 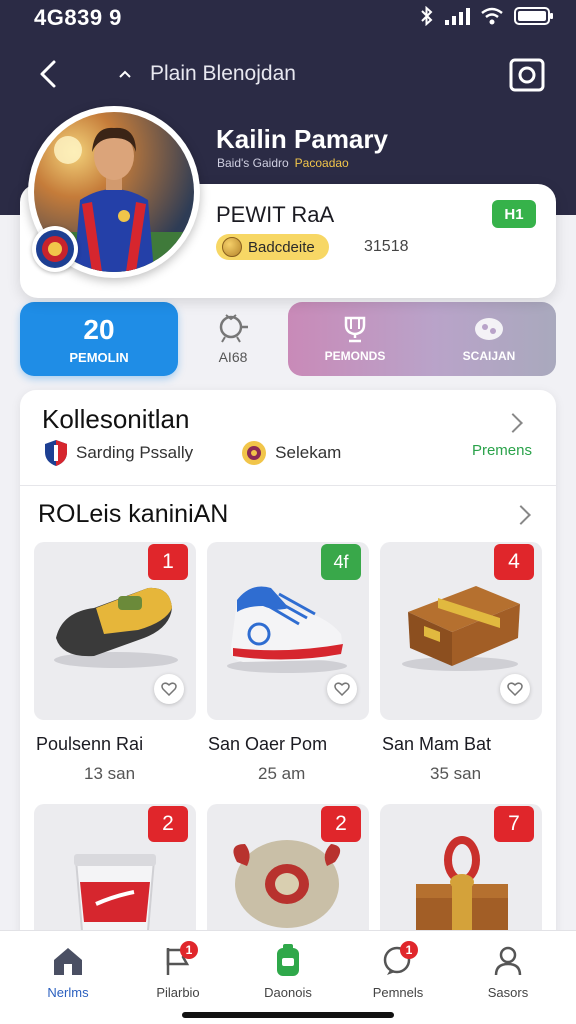 What do you see at coordinates (178, 992) in the screenshot?
I see `tab-label: Pilarbio` at bounding box center [178, 992].